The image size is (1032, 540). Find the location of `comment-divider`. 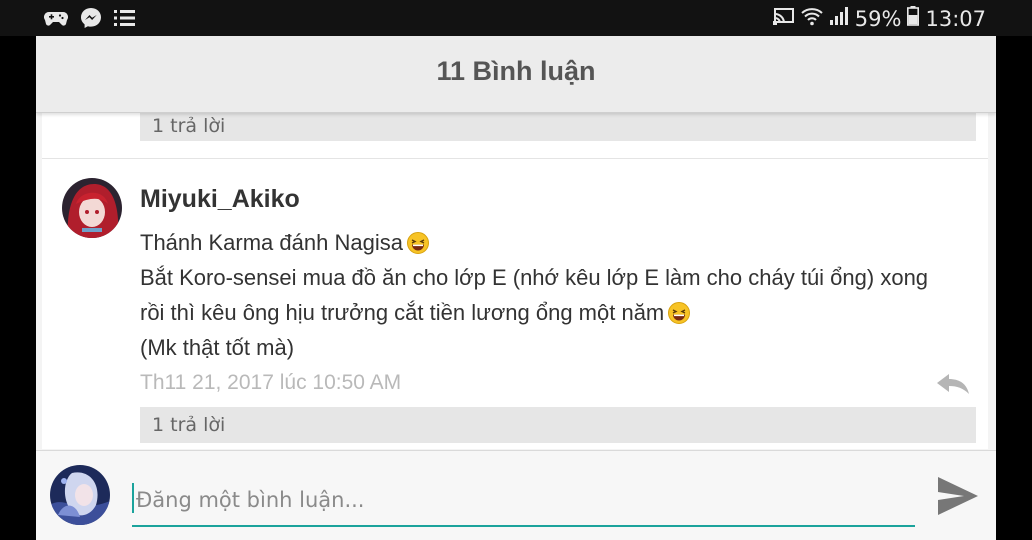

comment-divider is located at coordinates (515, 158).